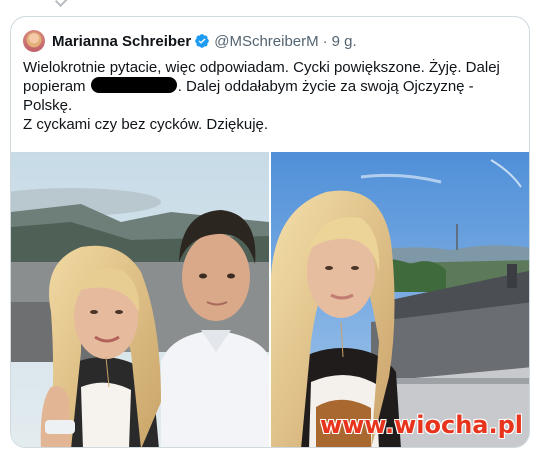 The image size is (544, 455). I want to click on previous-tweet-remnant, so click(272, 7).